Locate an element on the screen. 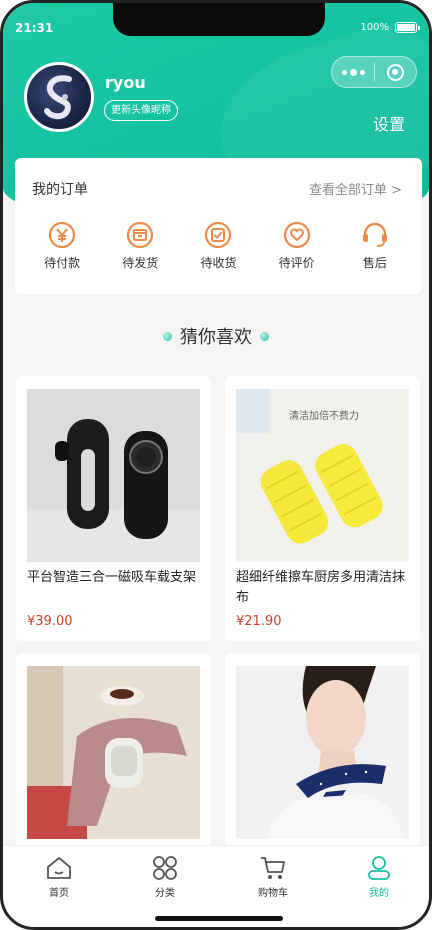 The height and width of the screenshot is (930, 432). status-time: 21:31 is located at coordinates (34, 28).